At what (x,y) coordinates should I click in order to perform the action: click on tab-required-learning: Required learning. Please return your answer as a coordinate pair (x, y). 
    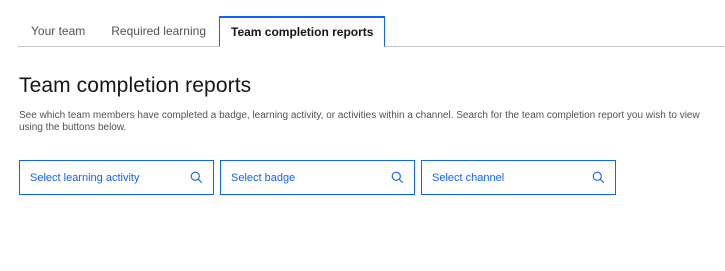
    Looking at the image, I should click on (158, 31).